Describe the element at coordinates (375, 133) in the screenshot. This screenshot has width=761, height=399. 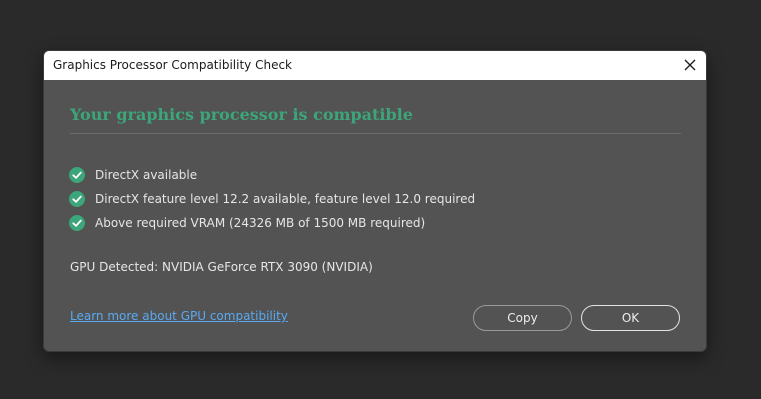
I see `heading-divider` at that location.